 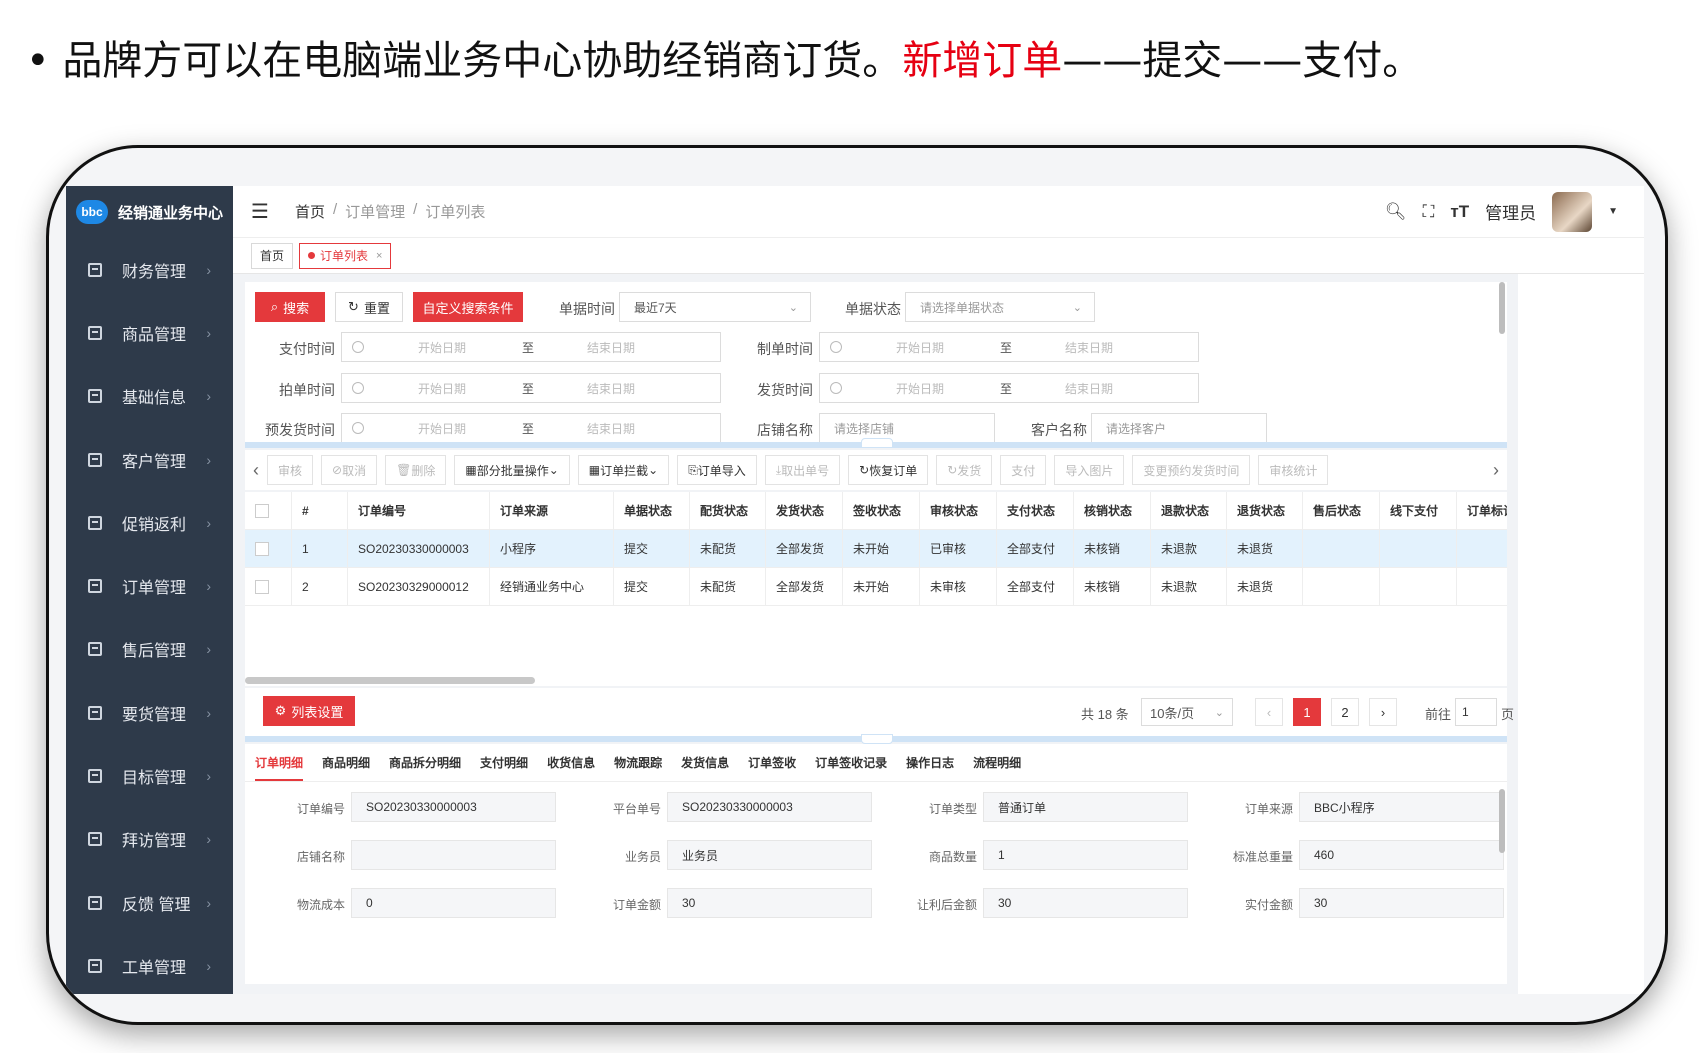 What do you see at coordinates (346, 762) in the screenshot?
I see `detail-tab: 商品明细` at bounding box center [346, 762].